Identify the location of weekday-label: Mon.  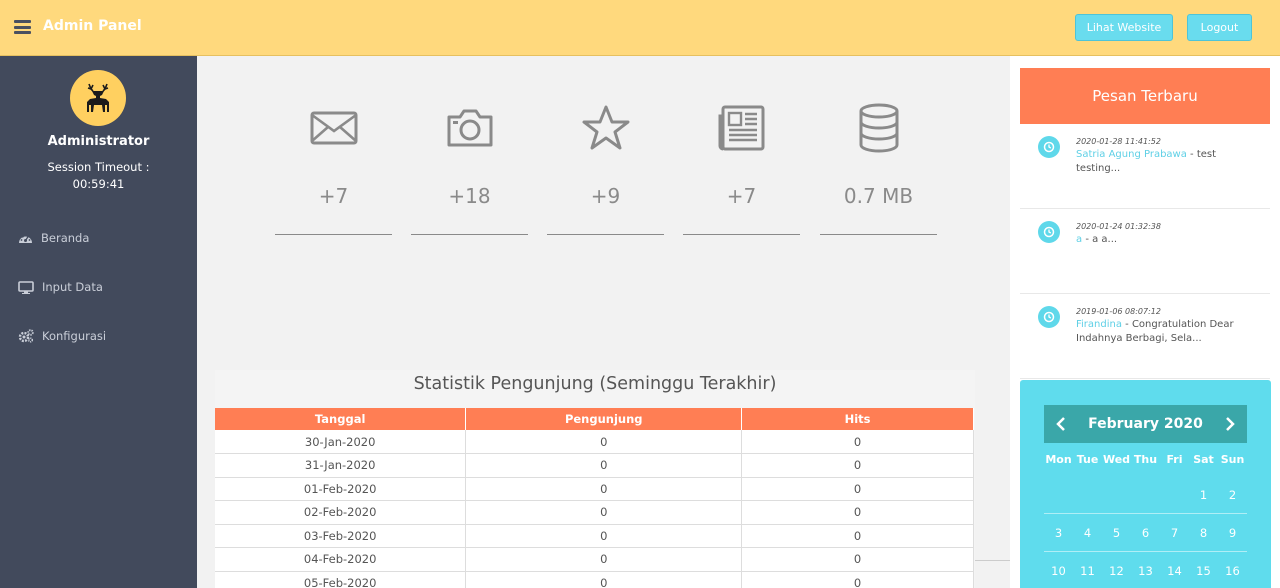
(1058, 459).